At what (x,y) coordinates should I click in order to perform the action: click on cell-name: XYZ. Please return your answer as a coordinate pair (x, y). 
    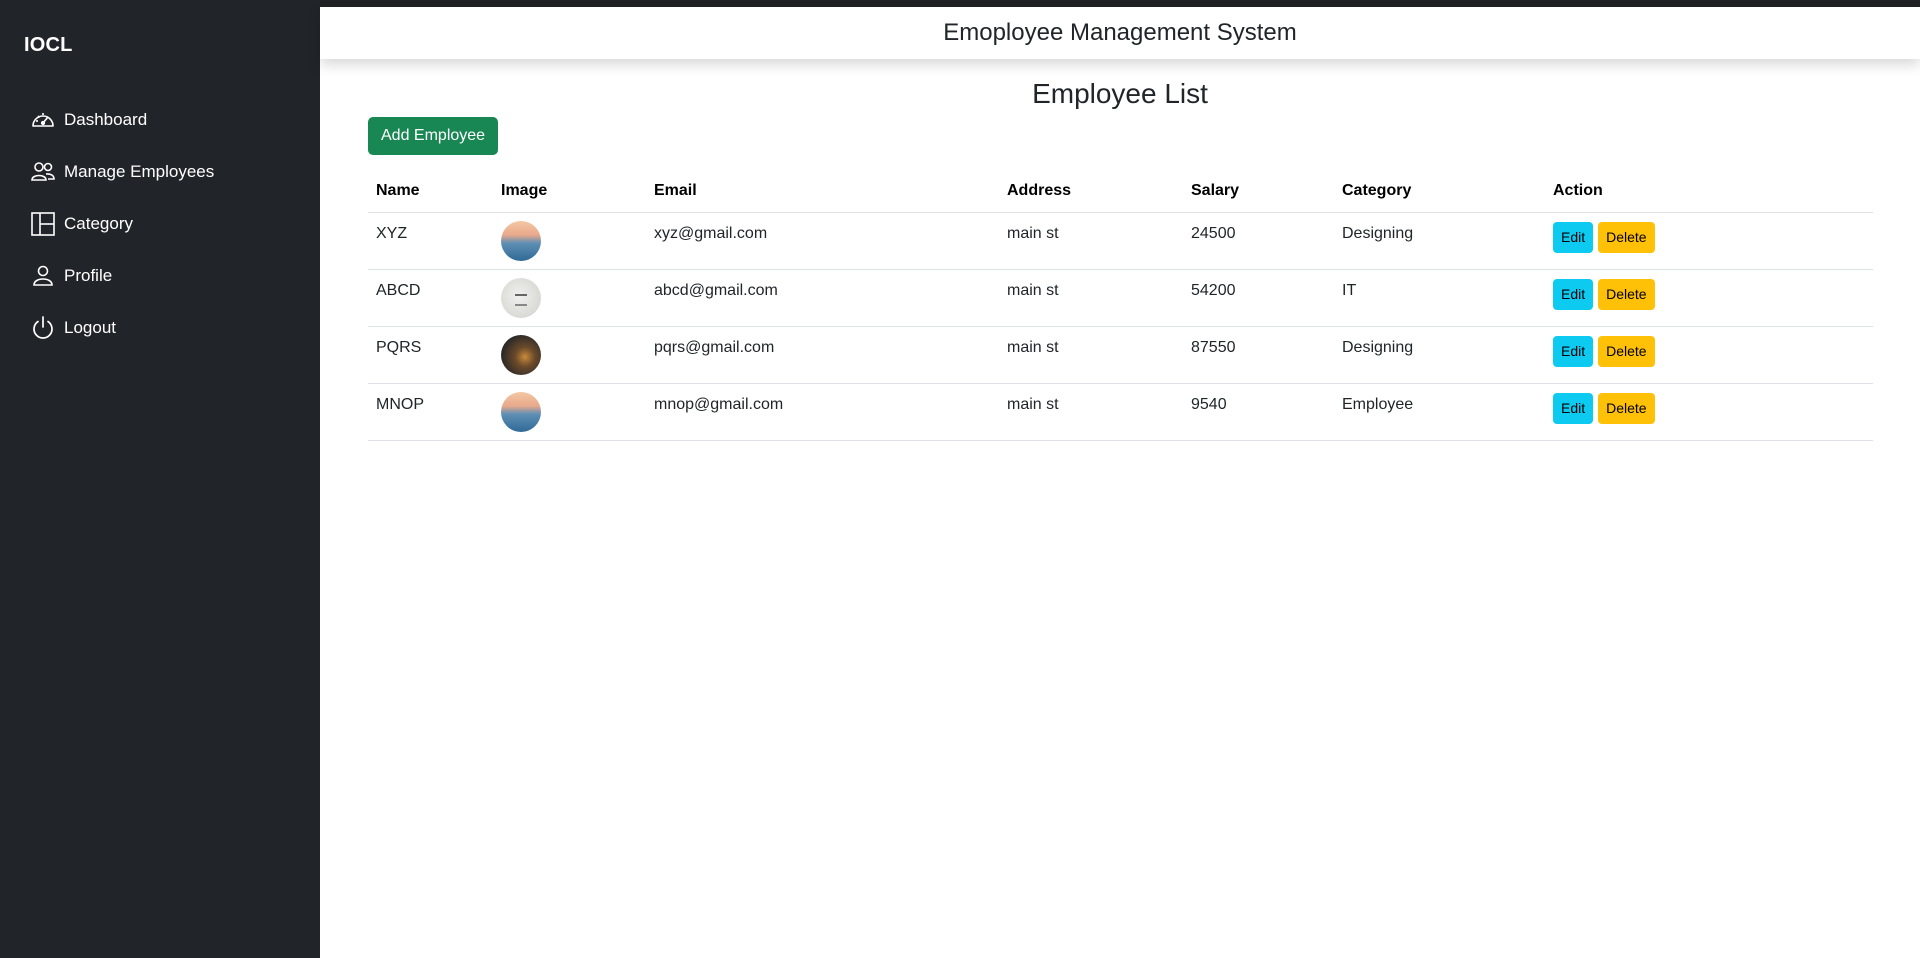
    Looking at the image, I should click on (430, 241).